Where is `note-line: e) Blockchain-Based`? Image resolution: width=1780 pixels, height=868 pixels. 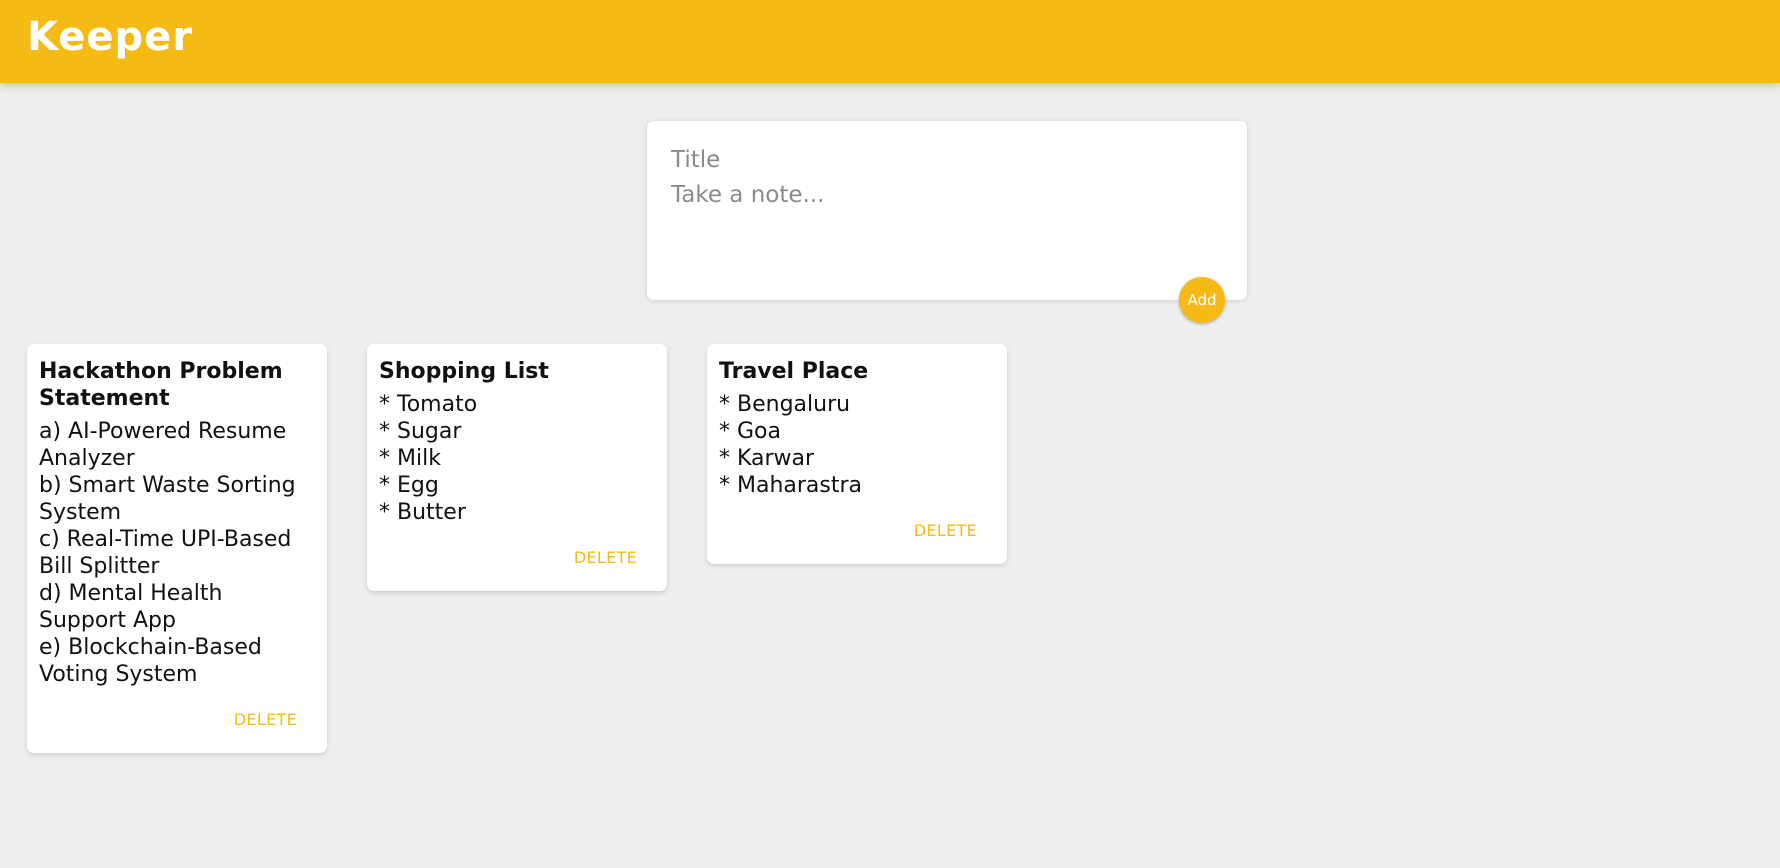
note-line: e) Blockchain-Based is located at coordinates (150, 647).